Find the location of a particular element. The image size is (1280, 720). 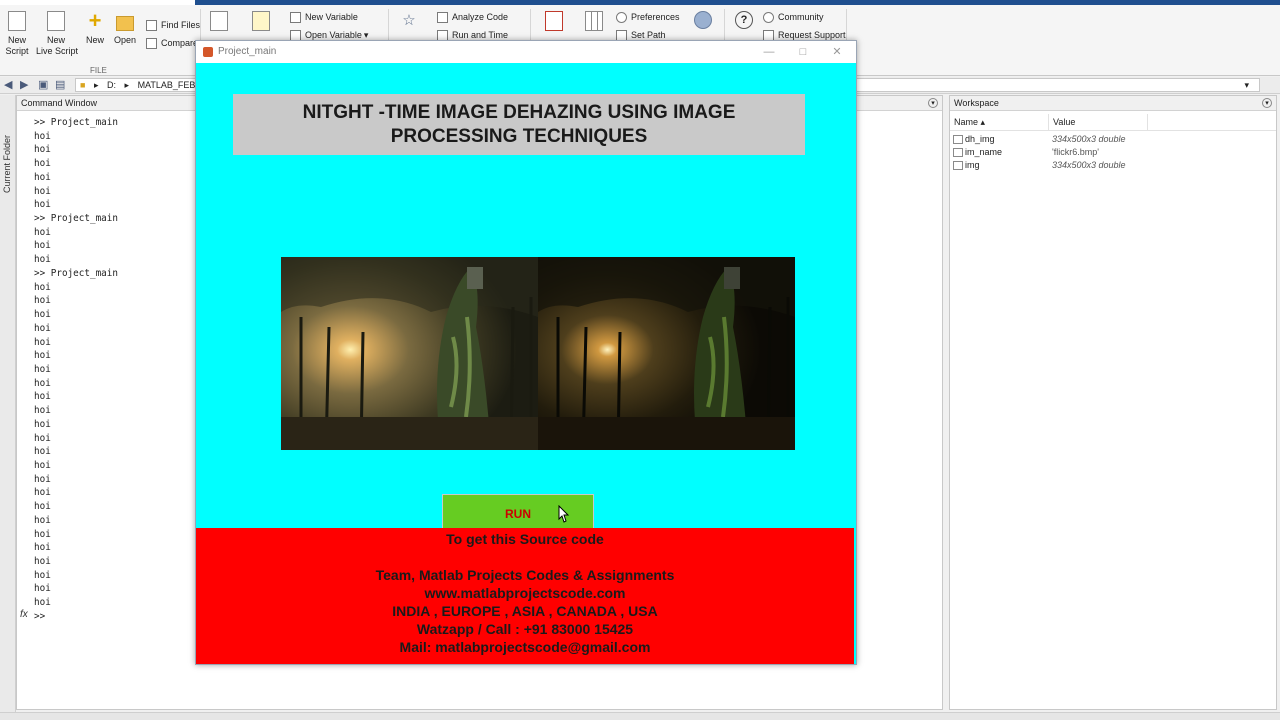

minimize-icon: — is located at coordinates (769, 52).